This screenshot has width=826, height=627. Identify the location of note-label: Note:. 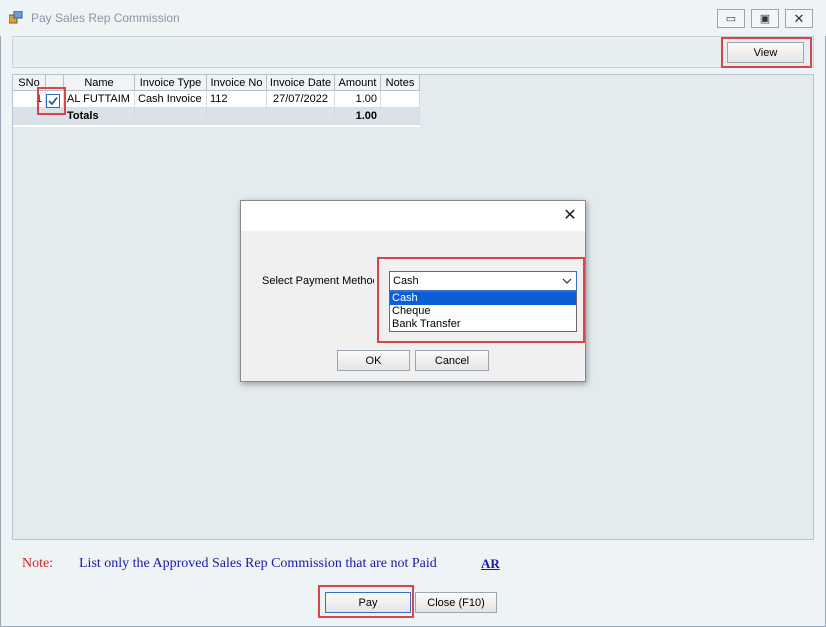
(38, 563).